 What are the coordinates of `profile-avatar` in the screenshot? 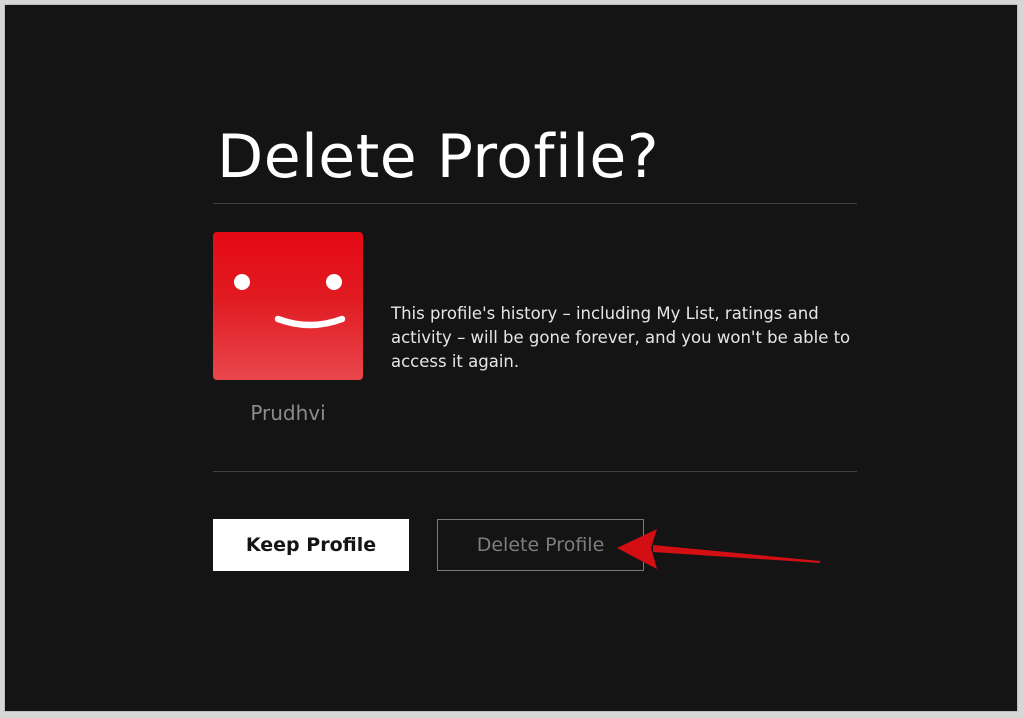 It's located at (288, 306).